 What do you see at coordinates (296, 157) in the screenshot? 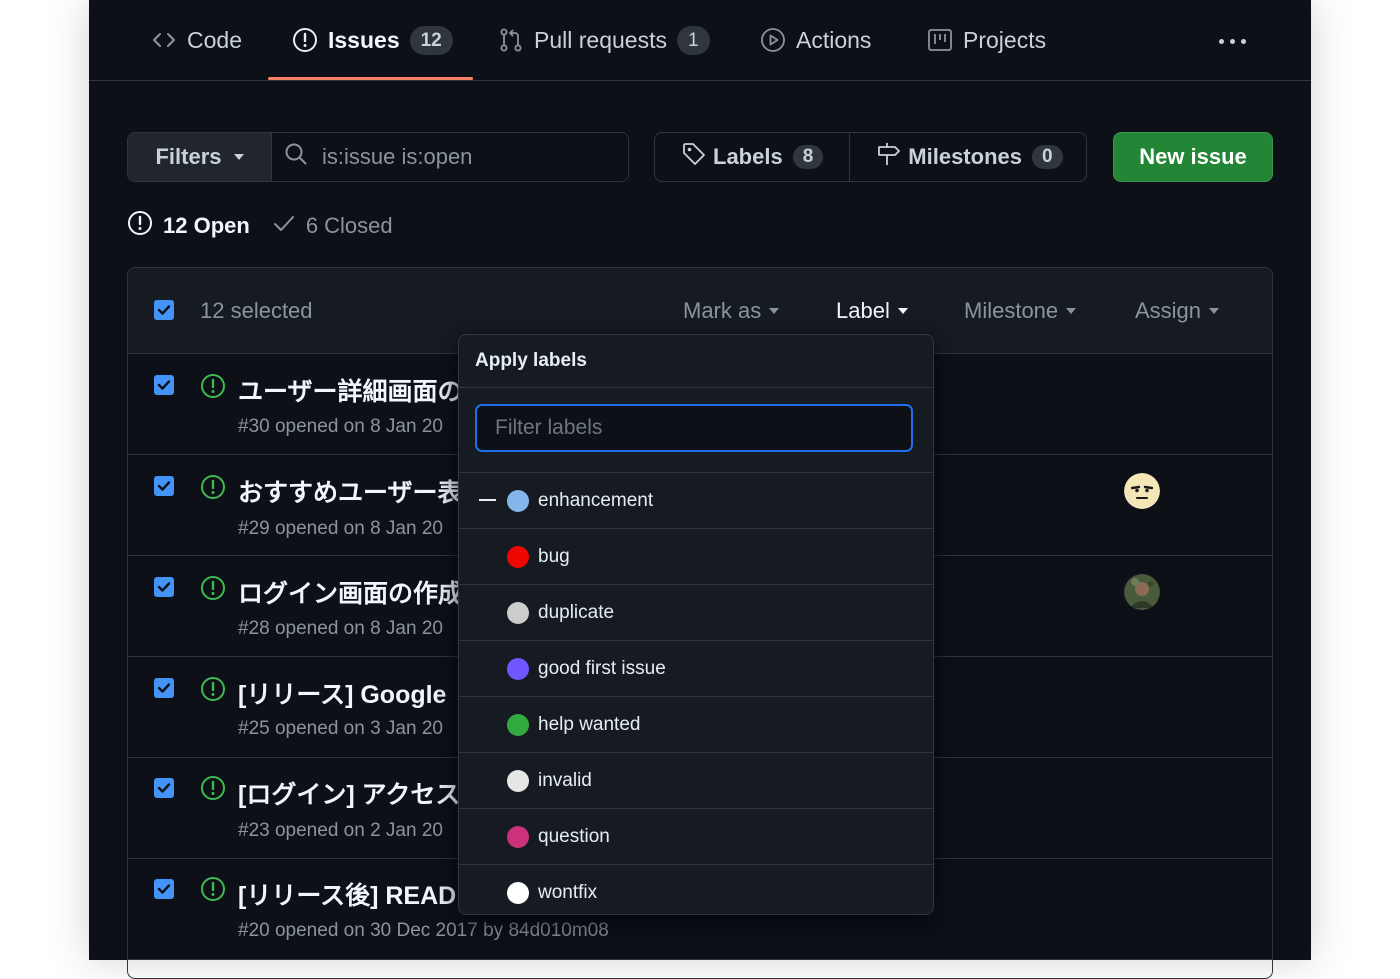
I see `search-icon` at bounding box center [296, 157].